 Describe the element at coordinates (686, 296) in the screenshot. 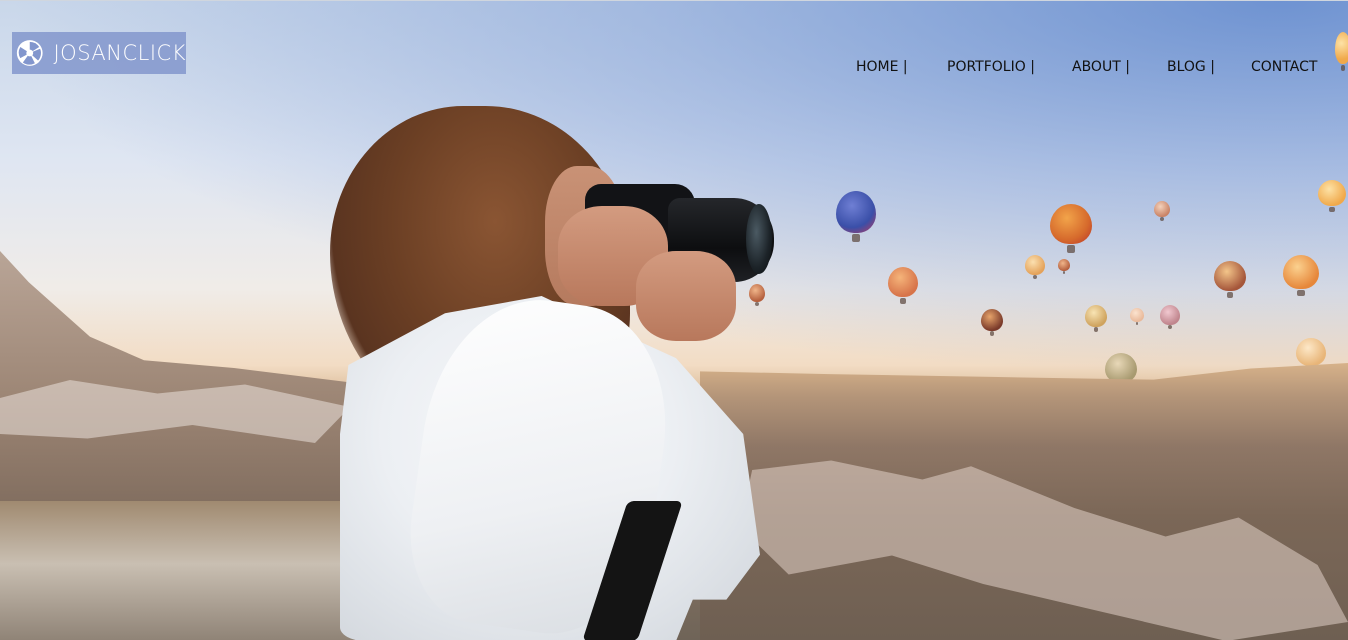

I see `photographer-hand` at that location.